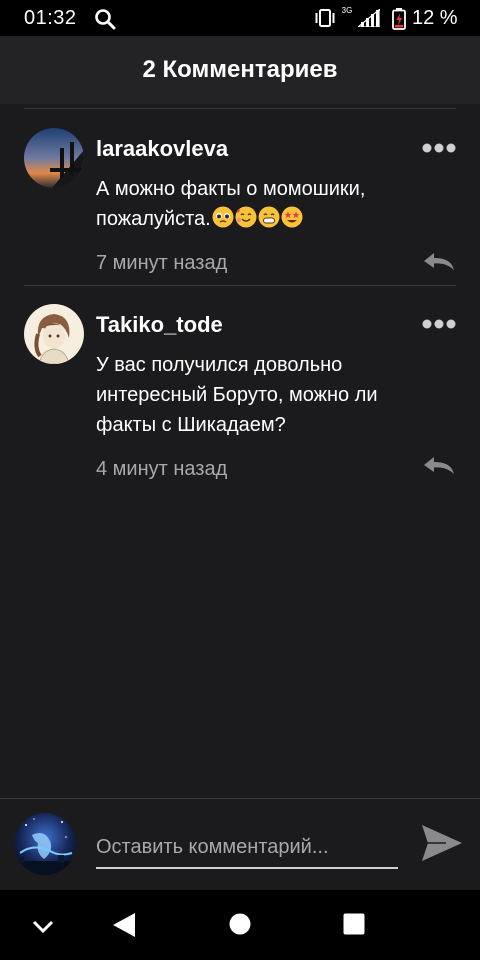  I want to click on status-time: 01:32, so click(50, 18).